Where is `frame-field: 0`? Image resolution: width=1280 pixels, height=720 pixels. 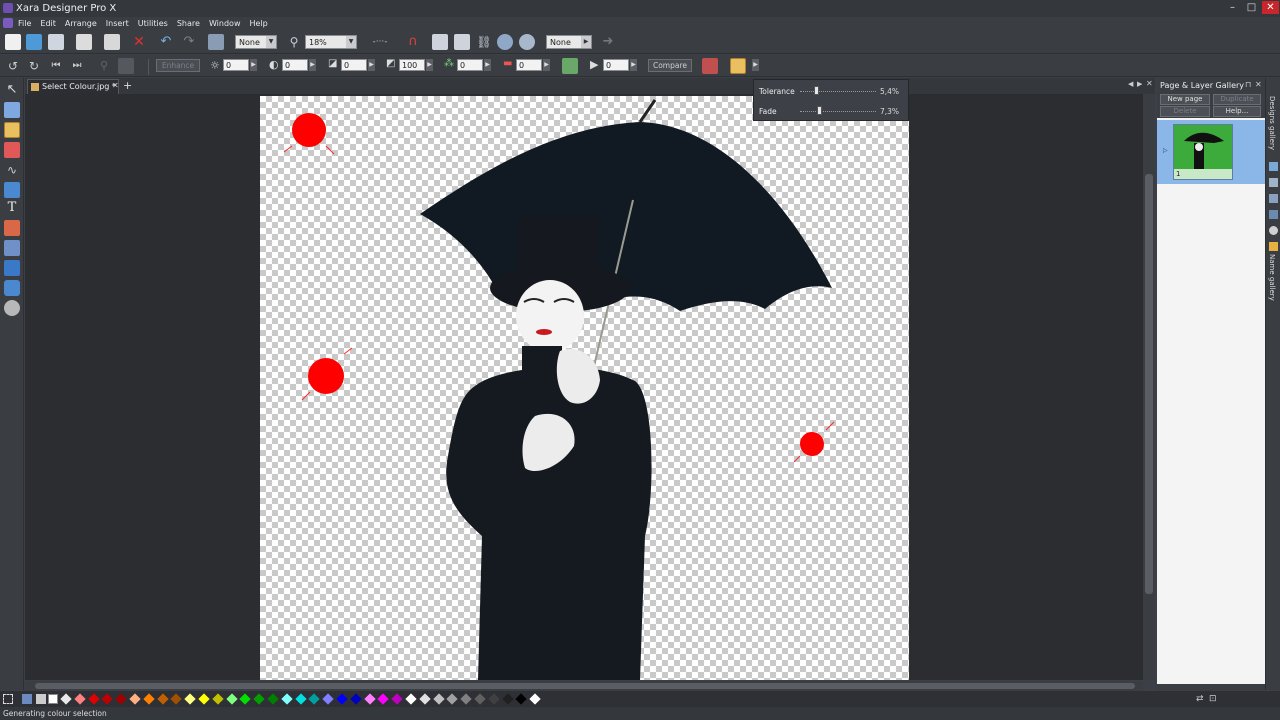
frame-field: 0 is located at coordinates (616, 65).